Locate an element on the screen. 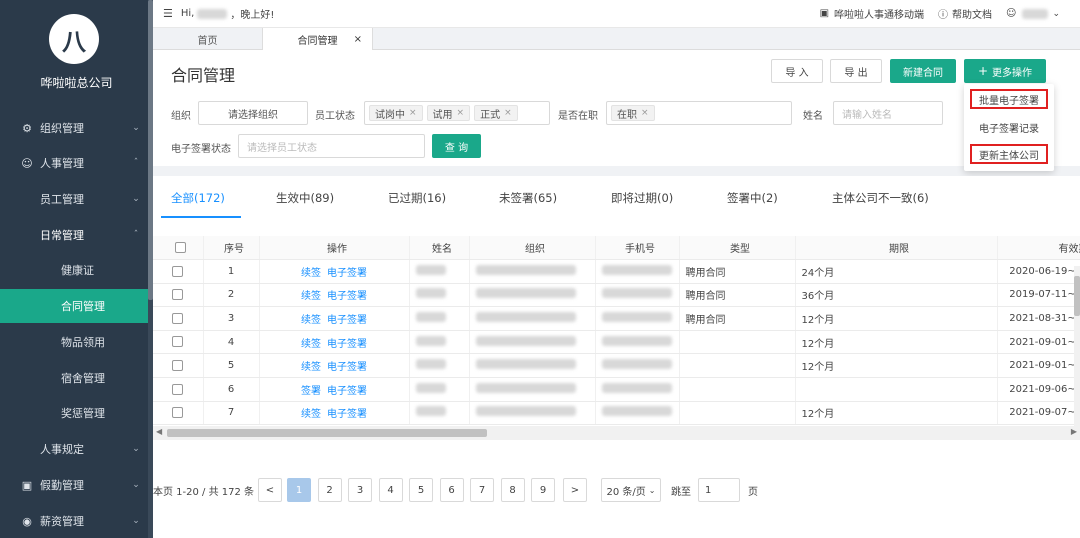 Image resolution: width=1080 pixels, height=538 pixels. date-cell: 2021-09-07~20 is located at coordinates (1038, 413).